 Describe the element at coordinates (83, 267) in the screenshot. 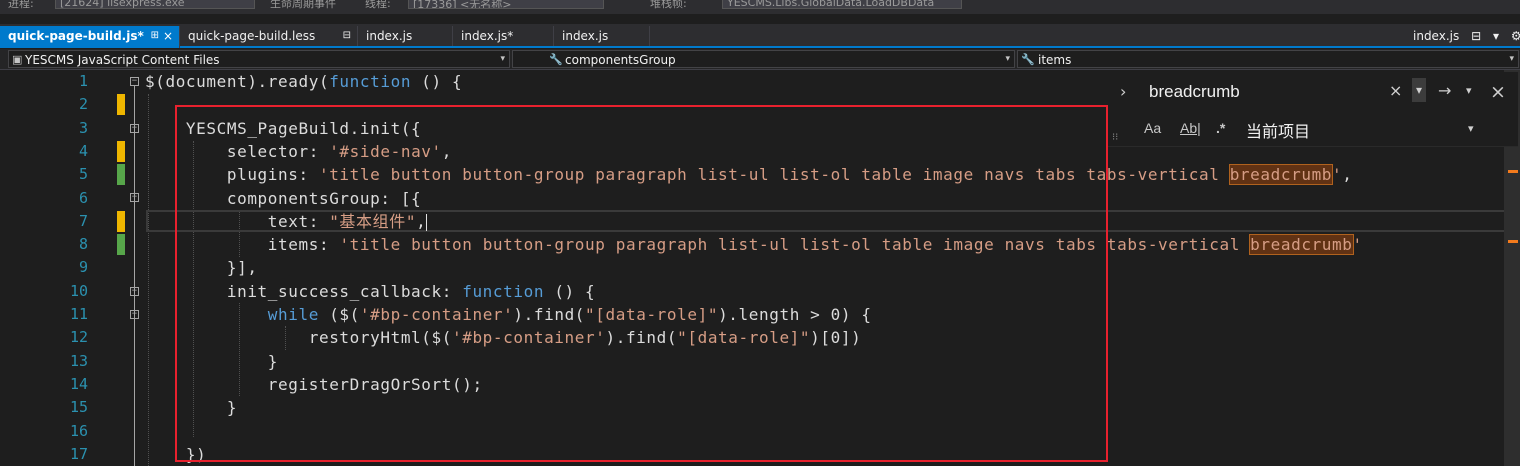

I see `line-number: 9` at that location.